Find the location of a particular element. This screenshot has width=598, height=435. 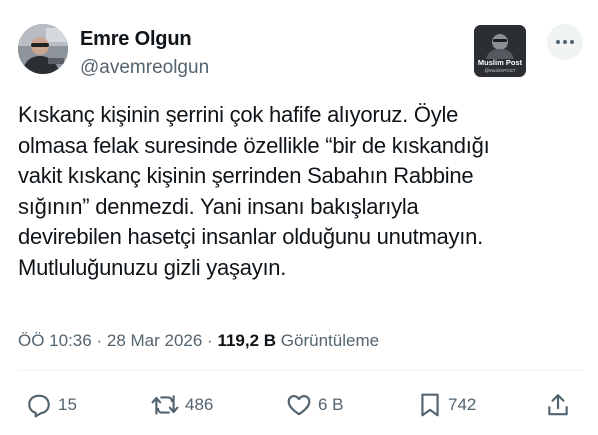

like-button: 6 B is located at coordinates (315, 405).